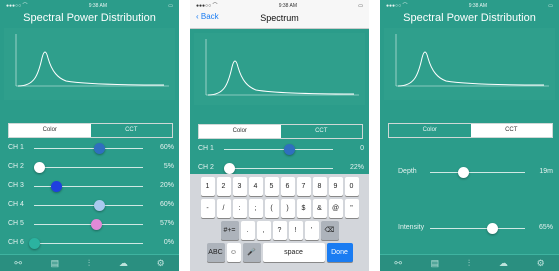 This screenshot has width=559, height=271. What do you see at coordinates (329, 230) in the screenshot?
I see `key-6: ⌫` at bounding box center [329, 230].